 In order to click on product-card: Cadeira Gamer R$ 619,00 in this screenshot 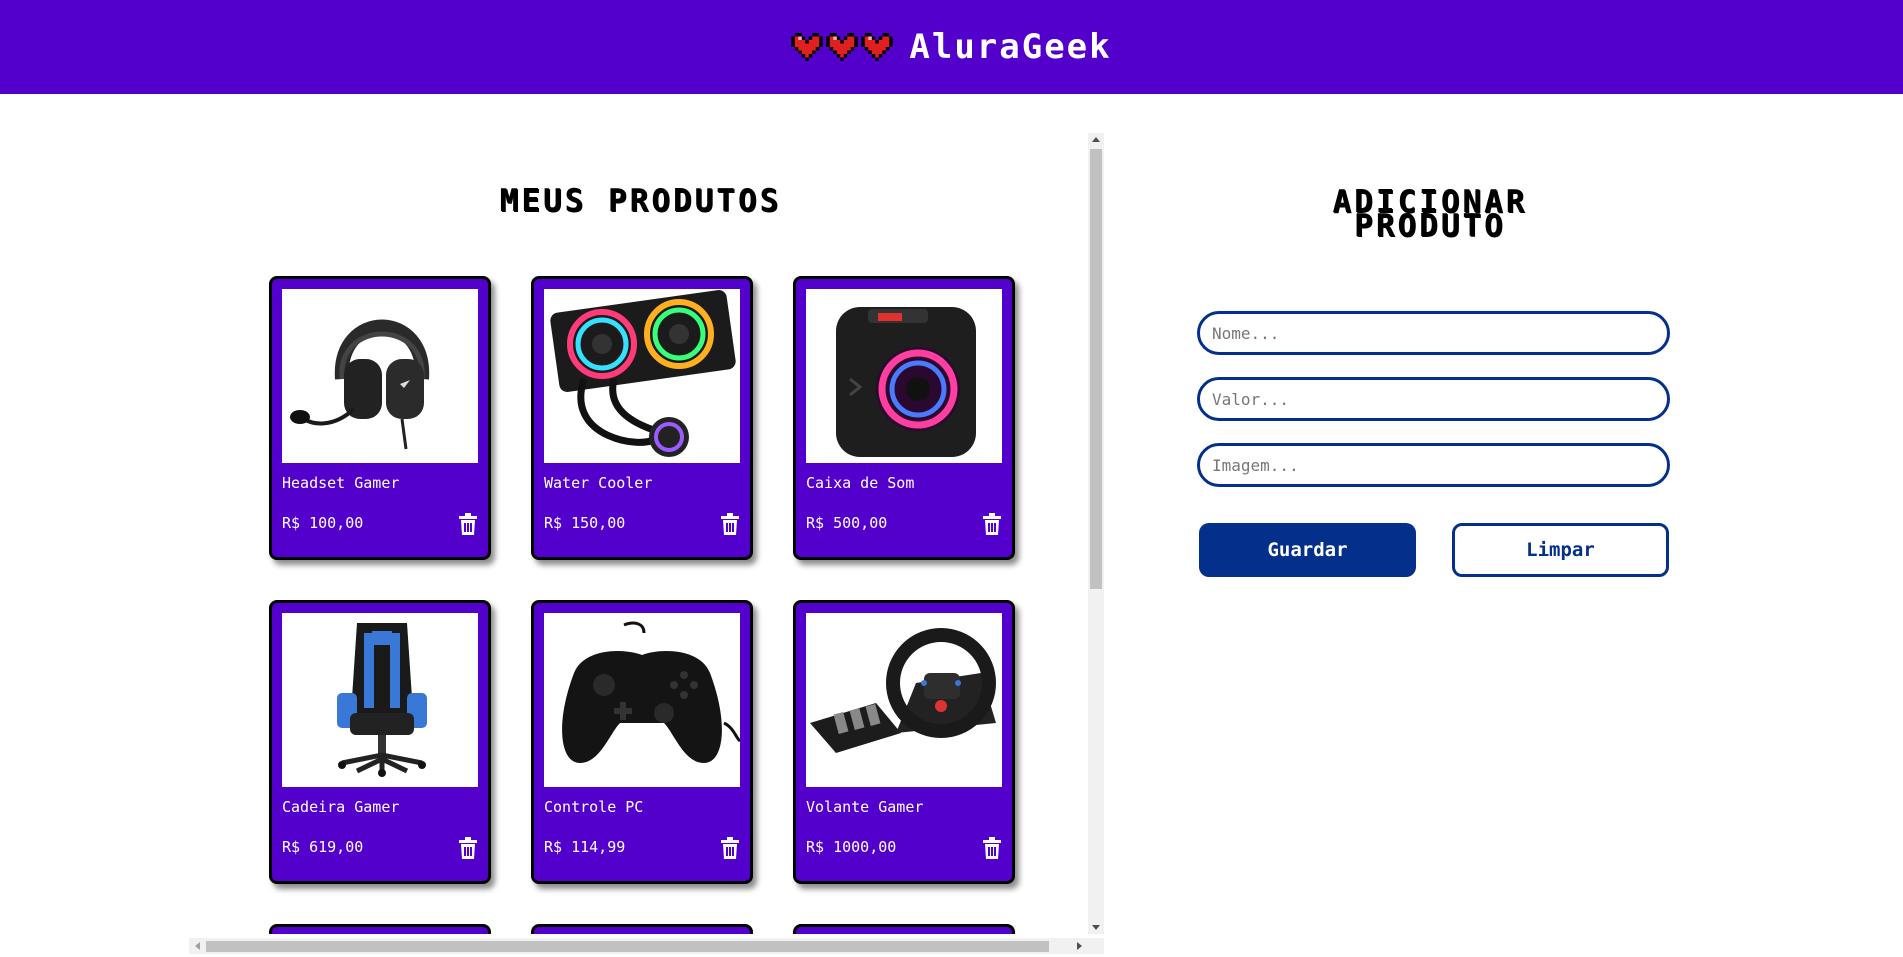, I will do `click(380, 742)`.